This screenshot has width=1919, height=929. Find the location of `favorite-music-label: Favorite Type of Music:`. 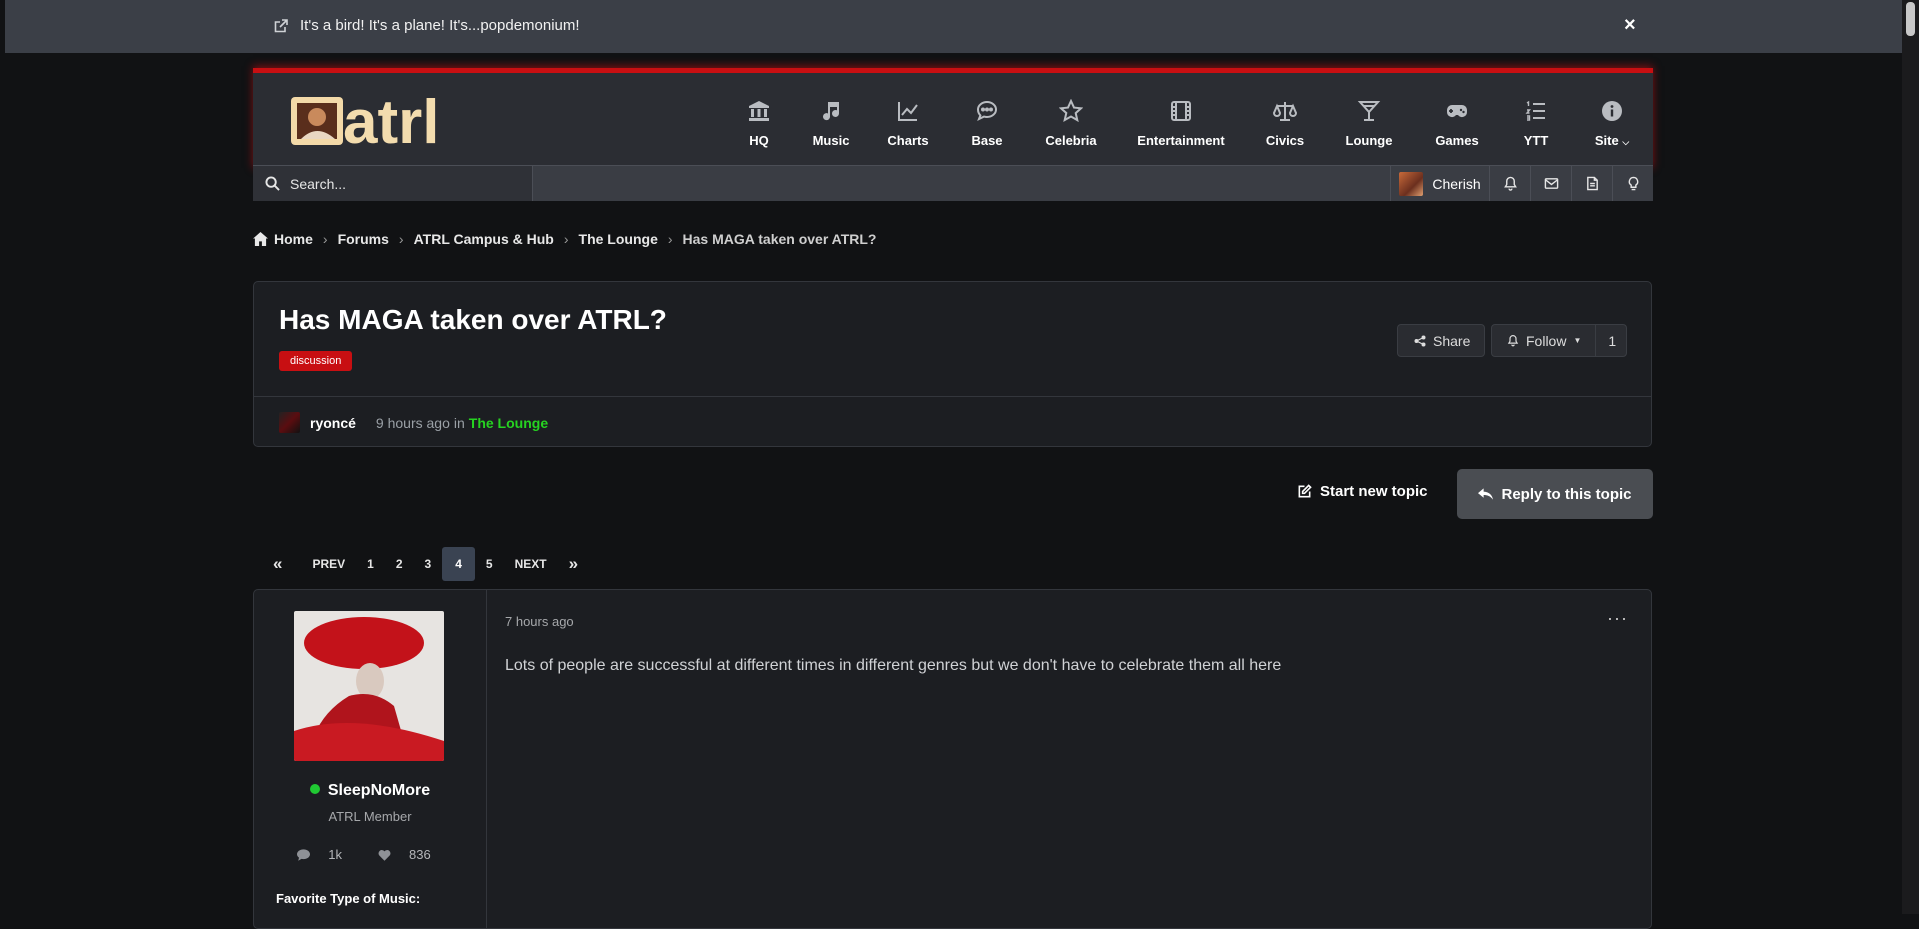

favorite-music-label: Favorite Type of Music: is located at coordinates (348, 898).